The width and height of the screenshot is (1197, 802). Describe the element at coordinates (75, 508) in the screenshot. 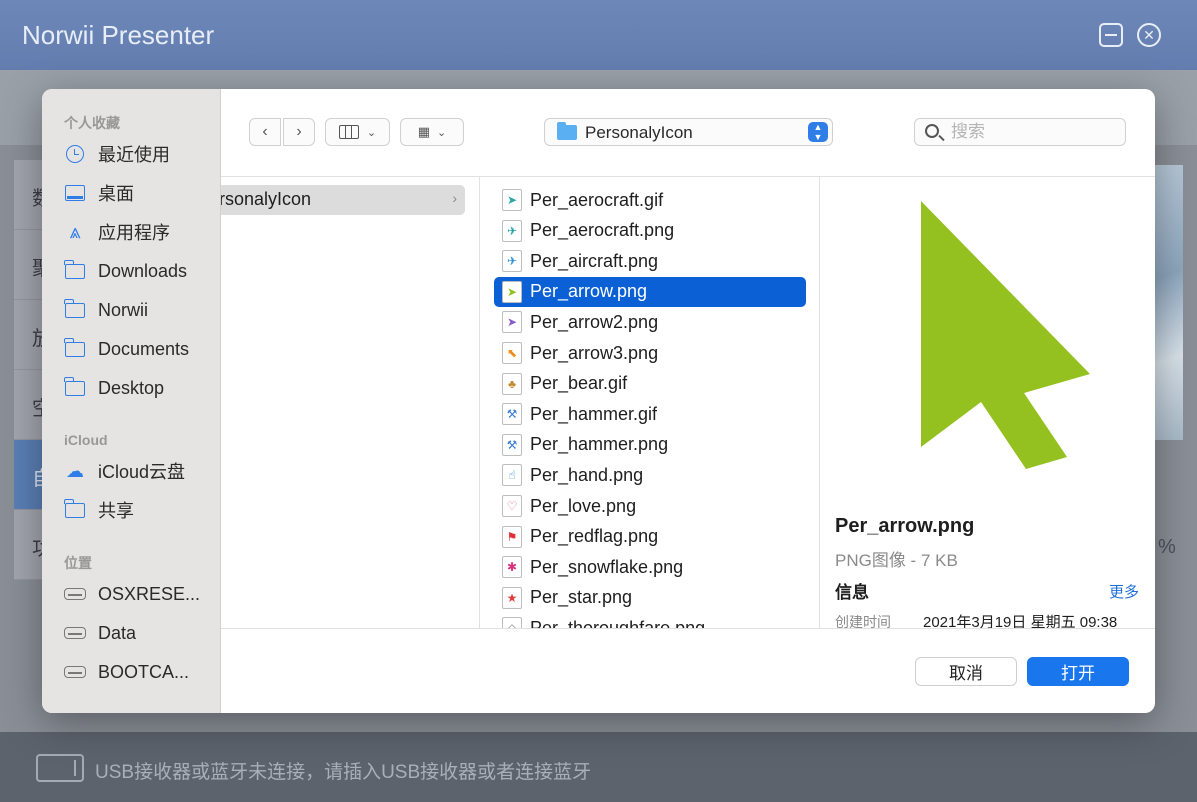

I see `shared-folder-icon` at that location.